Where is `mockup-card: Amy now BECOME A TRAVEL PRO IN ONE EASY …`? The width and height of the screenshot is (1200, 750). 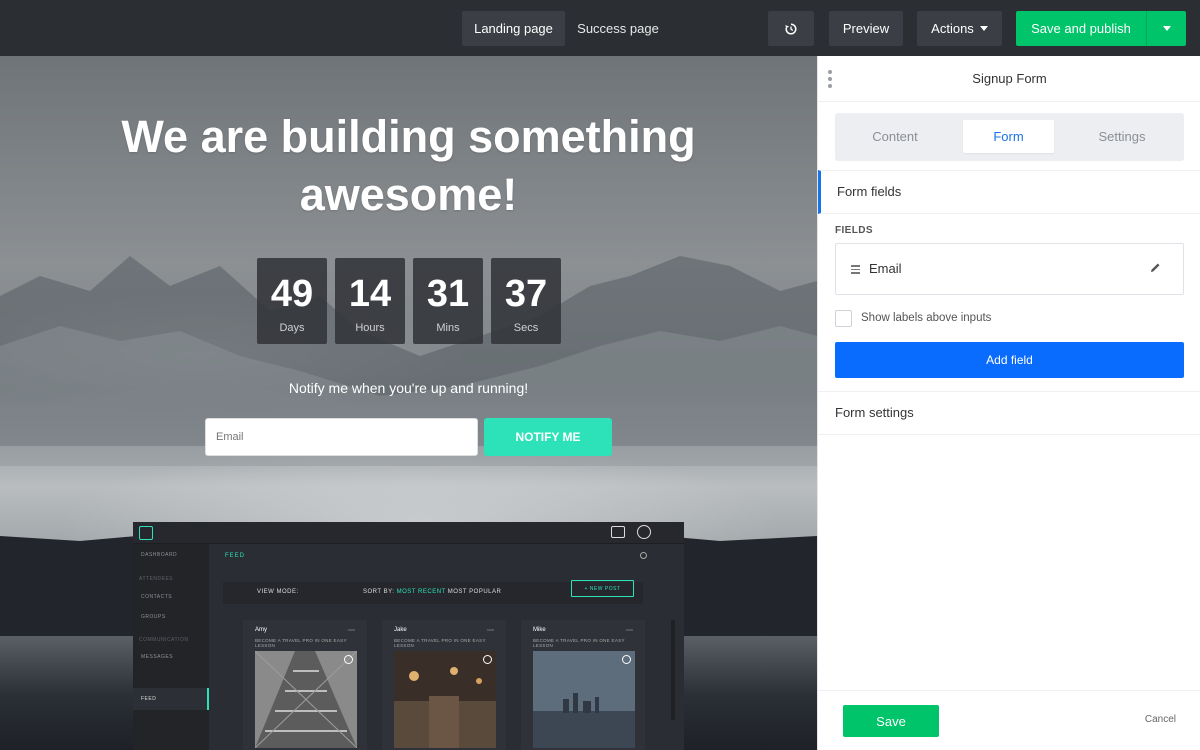 mockup-card: Amy now BECOME A TRAVEL PRO IN ONE EASY … is located at coordinates (305, 685).